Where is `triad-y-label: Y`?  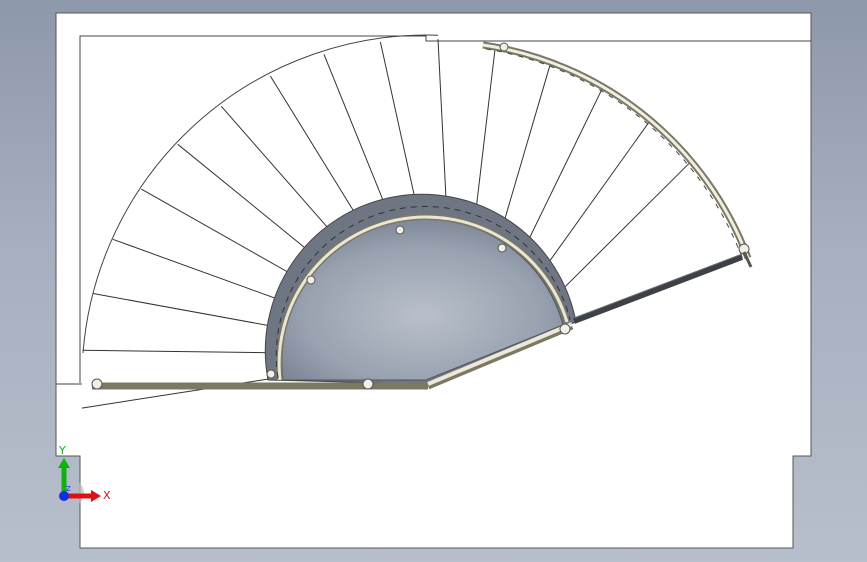
triad-y-label: Y is located at coordinates (62, 450).